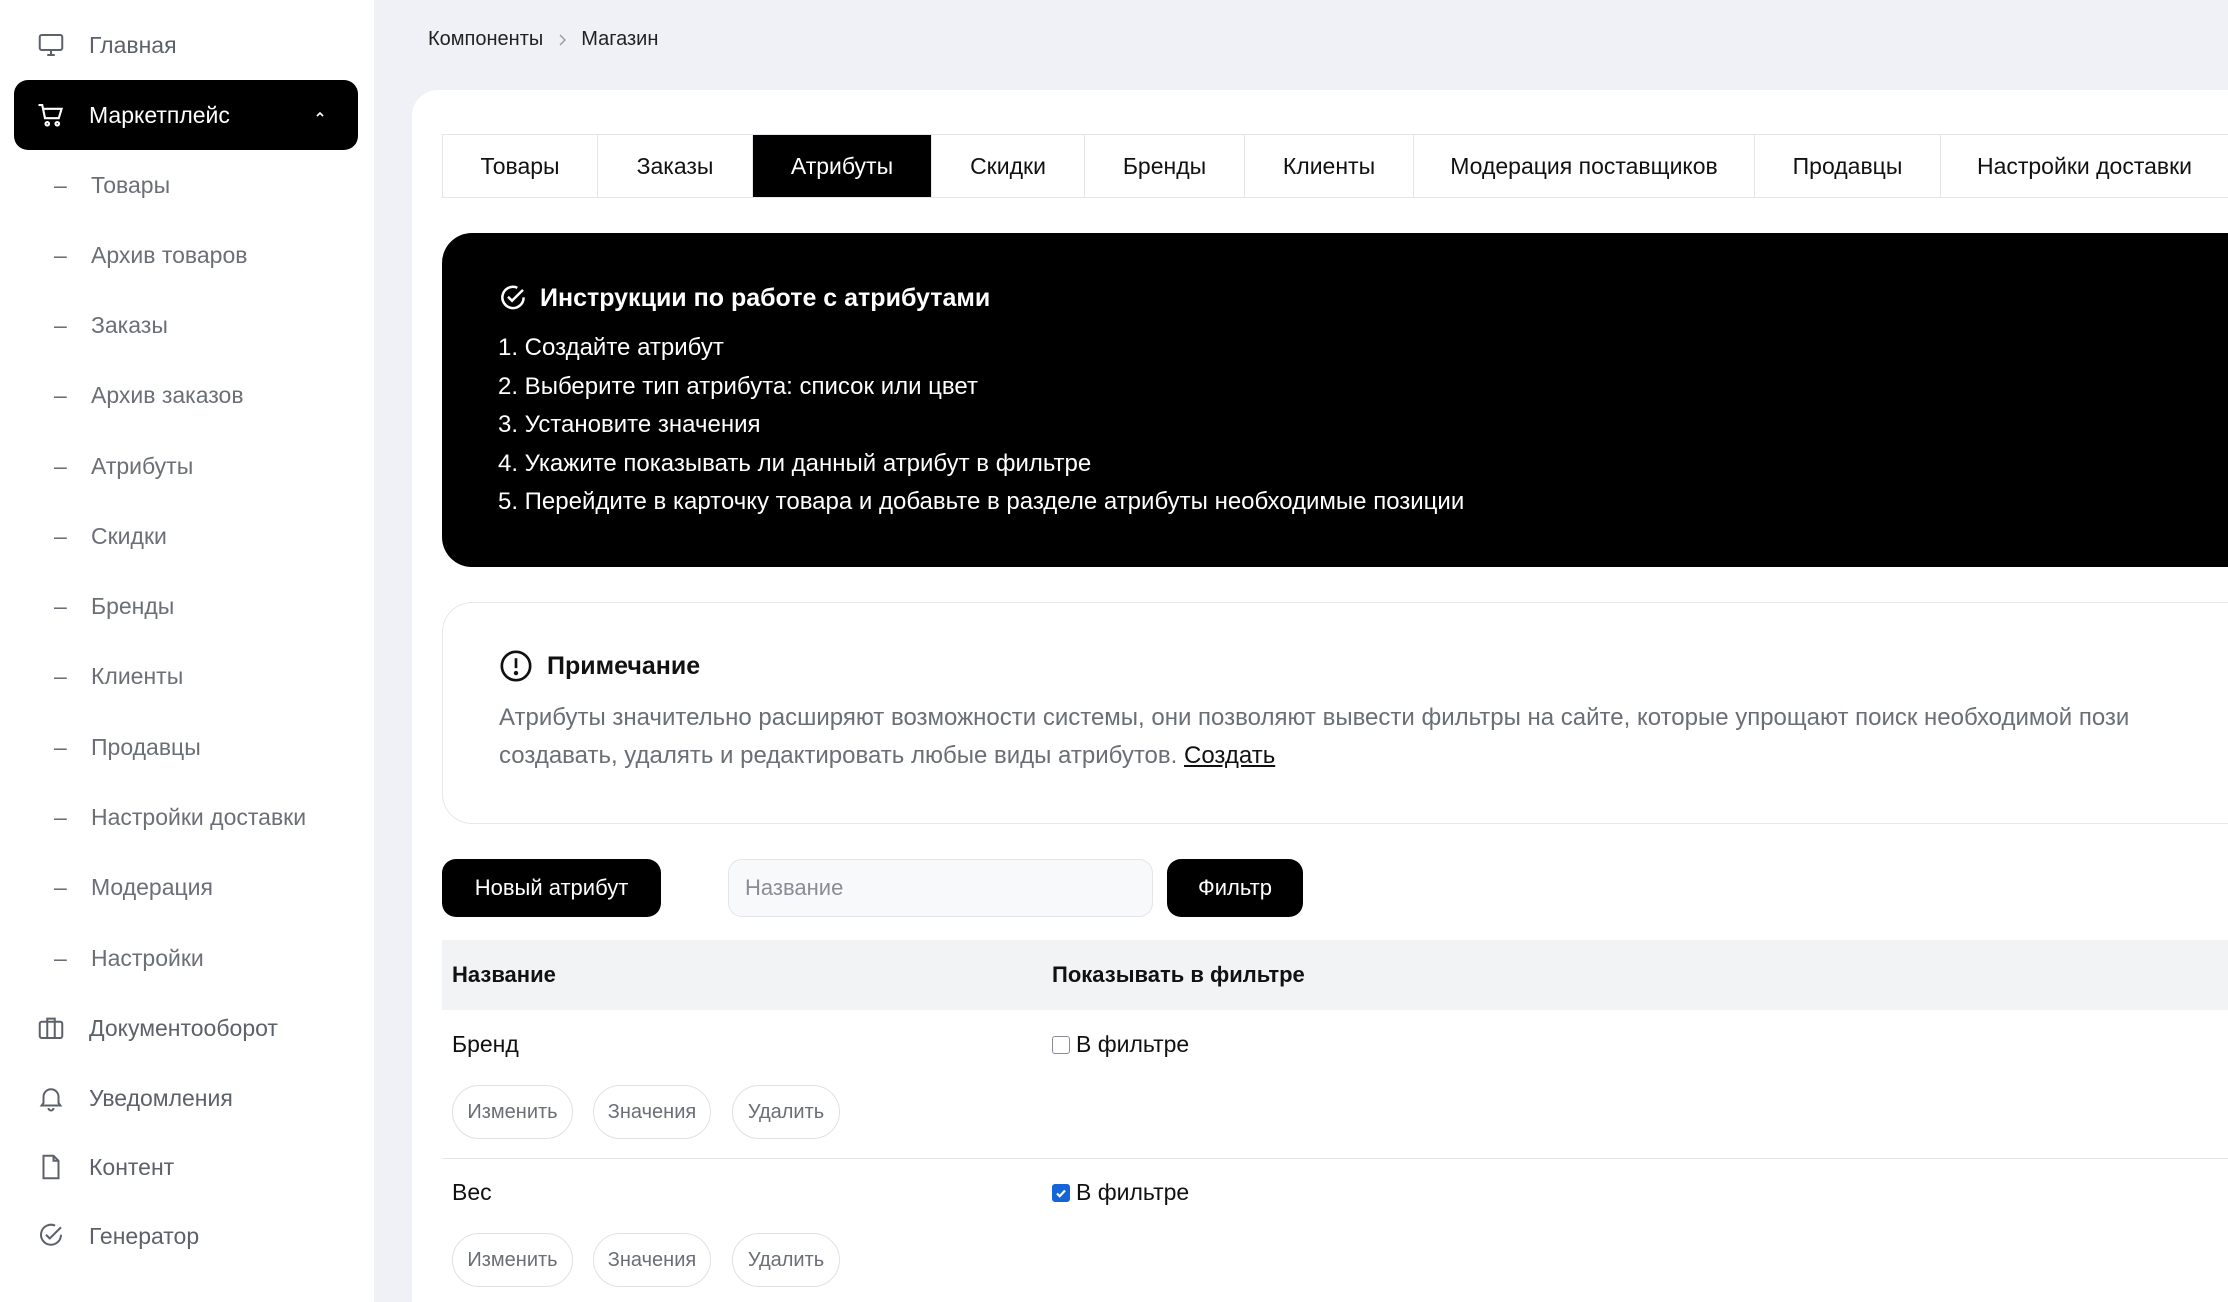  Describe the element at coordinates (320, 114) in the screenshot. I see `chevron-up-icon` at that location.